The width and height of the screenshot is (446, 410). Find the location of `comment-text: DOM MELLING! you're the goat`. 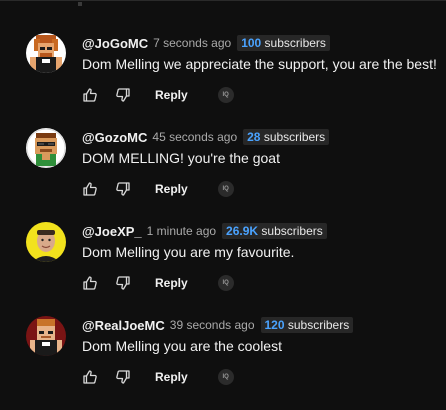

comment-text: DOM MELLING! you're the goat is located at coordinates (181, 158).